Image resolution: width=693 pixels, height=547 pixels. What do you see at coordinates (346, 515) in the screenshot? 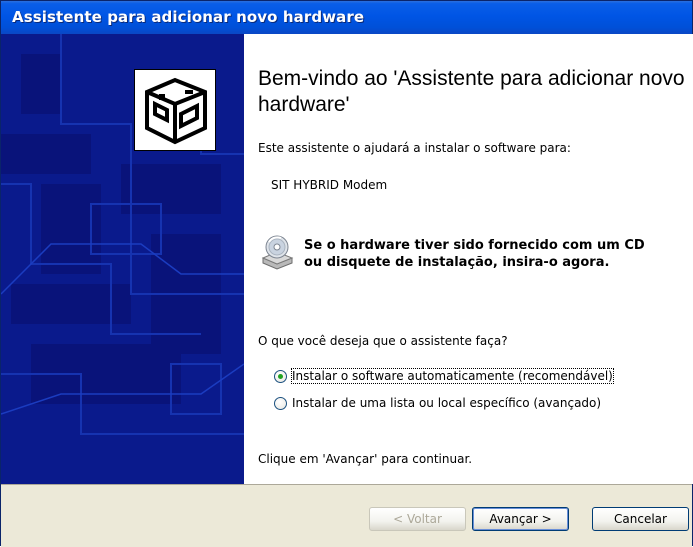
I see `button-bar: < Voltar Avançar > Cancelar` at bounding box center [346, 515].